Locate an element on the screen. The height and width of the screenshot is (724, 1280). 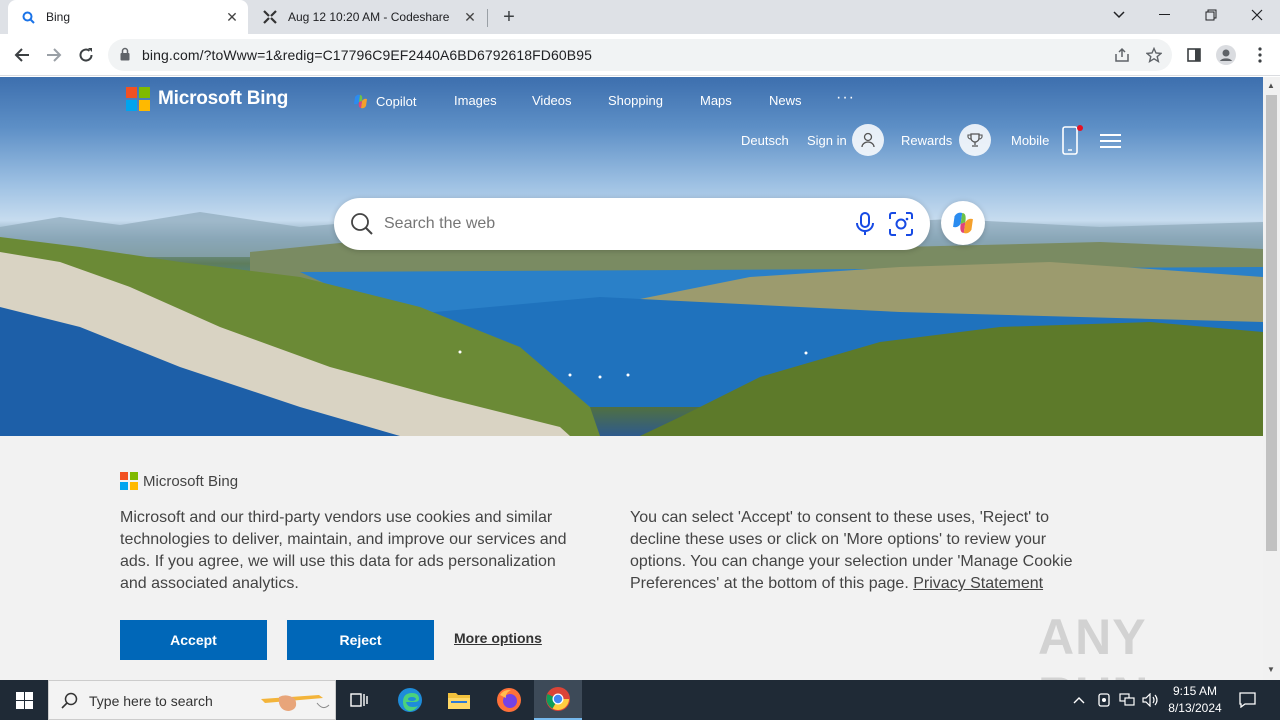
network-icon is located at coordinates (1127, 700).